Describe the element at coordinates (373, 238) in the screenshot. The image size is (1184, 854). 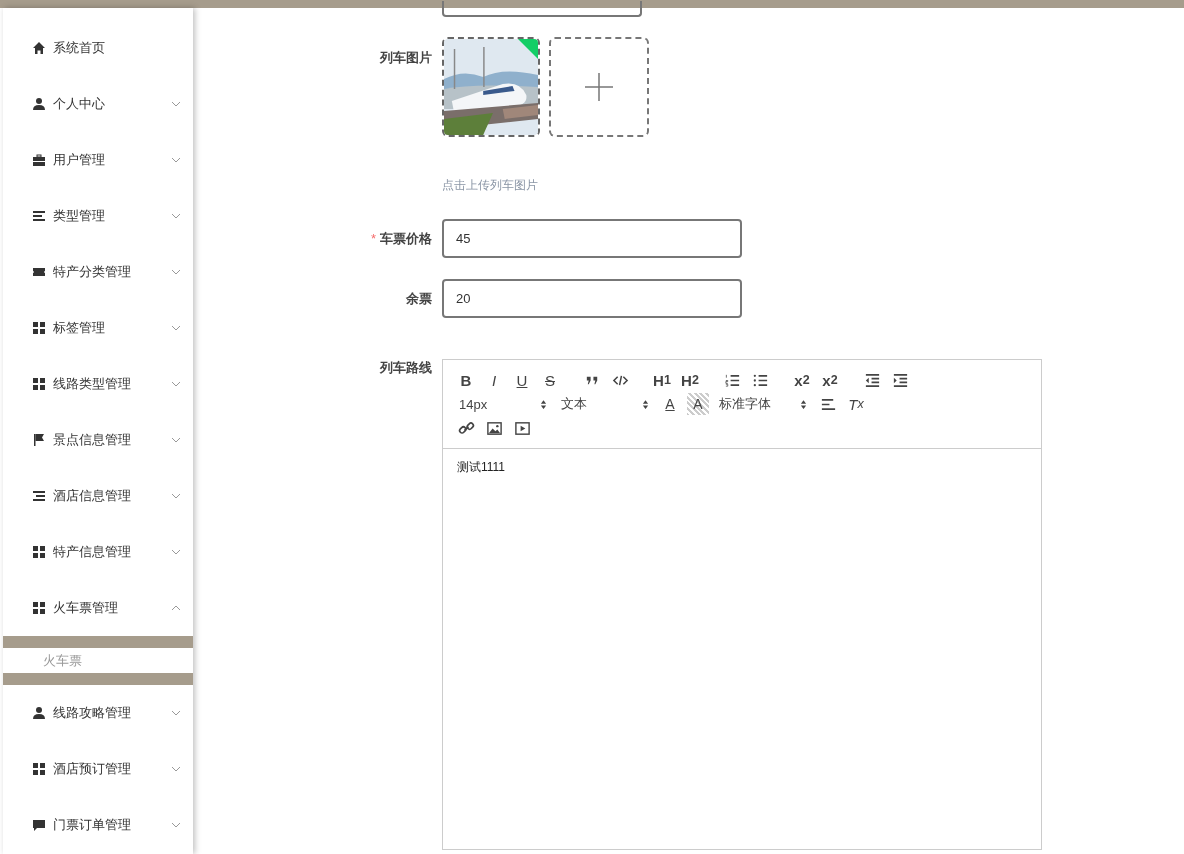
I see `required-mark: *` at that location.